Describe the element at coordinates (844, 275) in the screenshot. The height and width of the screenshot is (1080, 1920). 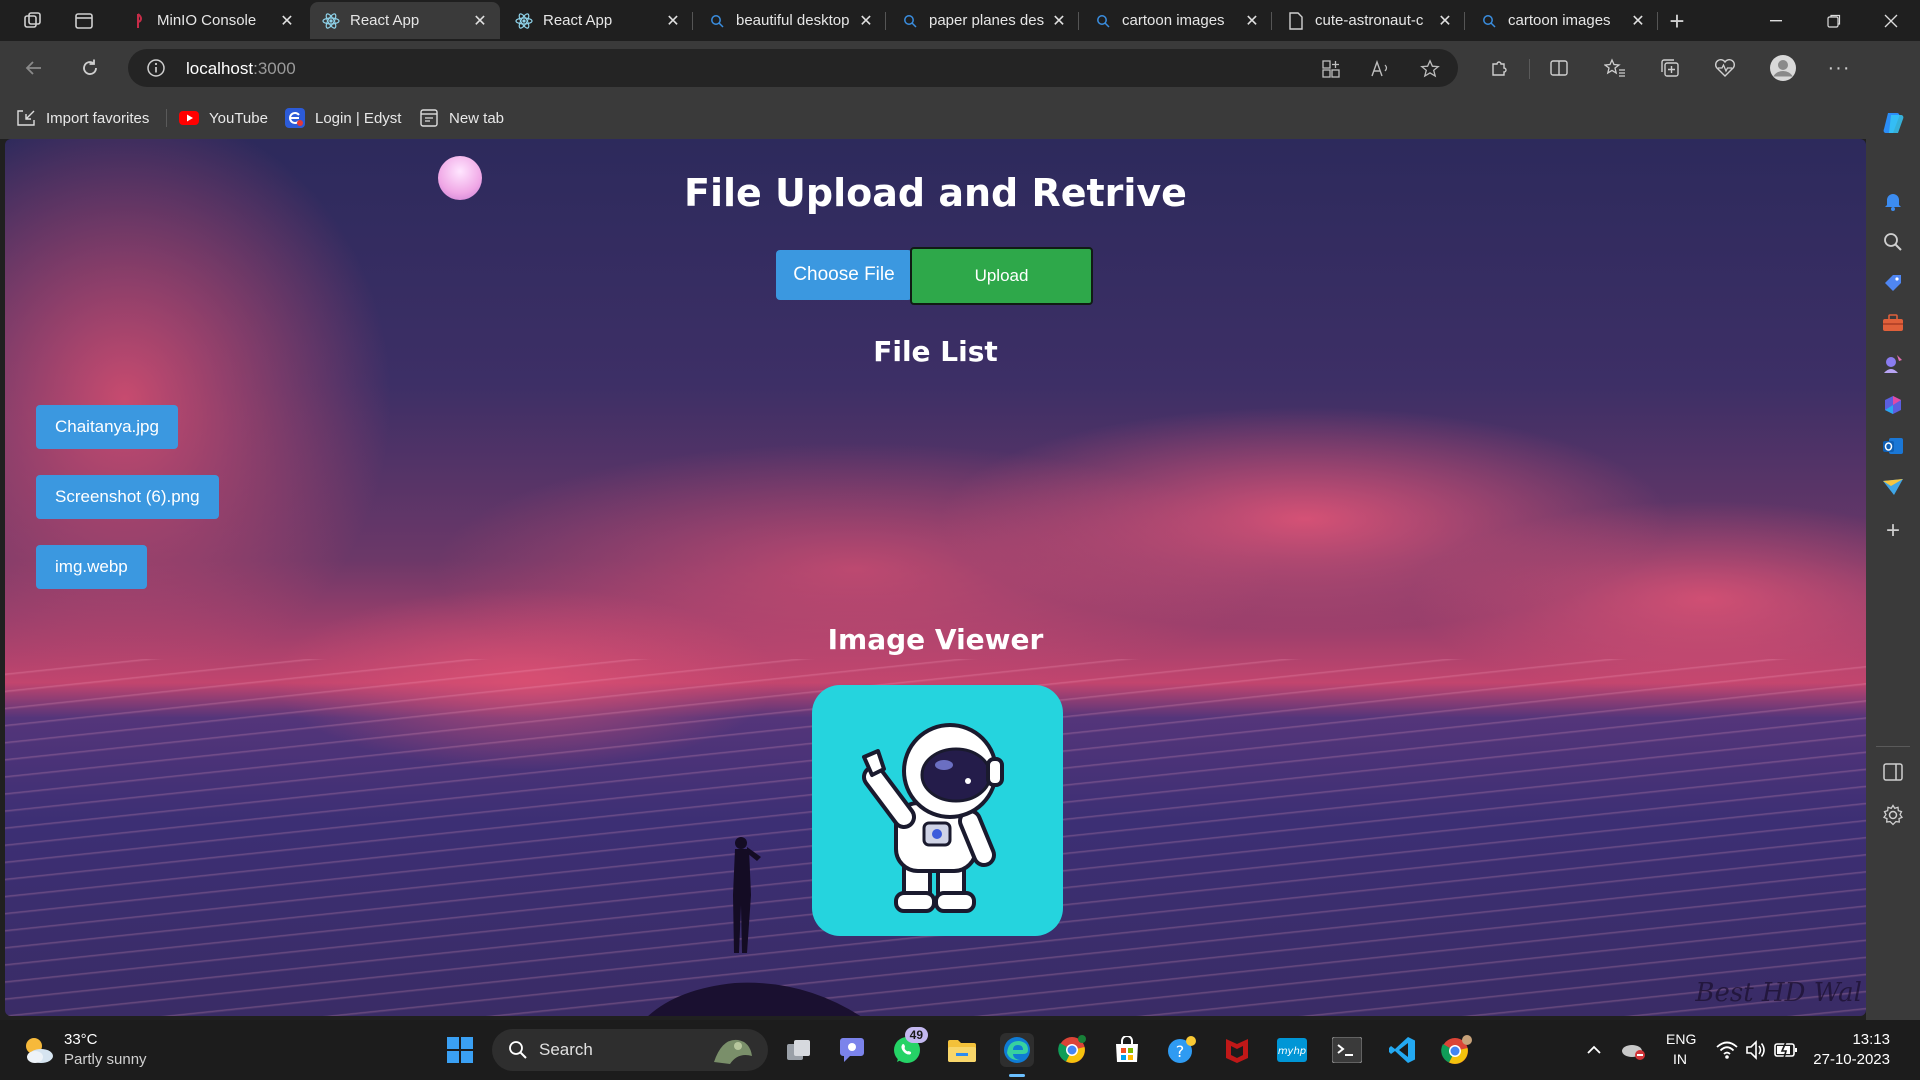
I see `choose-file-button: Choose File` at that location.